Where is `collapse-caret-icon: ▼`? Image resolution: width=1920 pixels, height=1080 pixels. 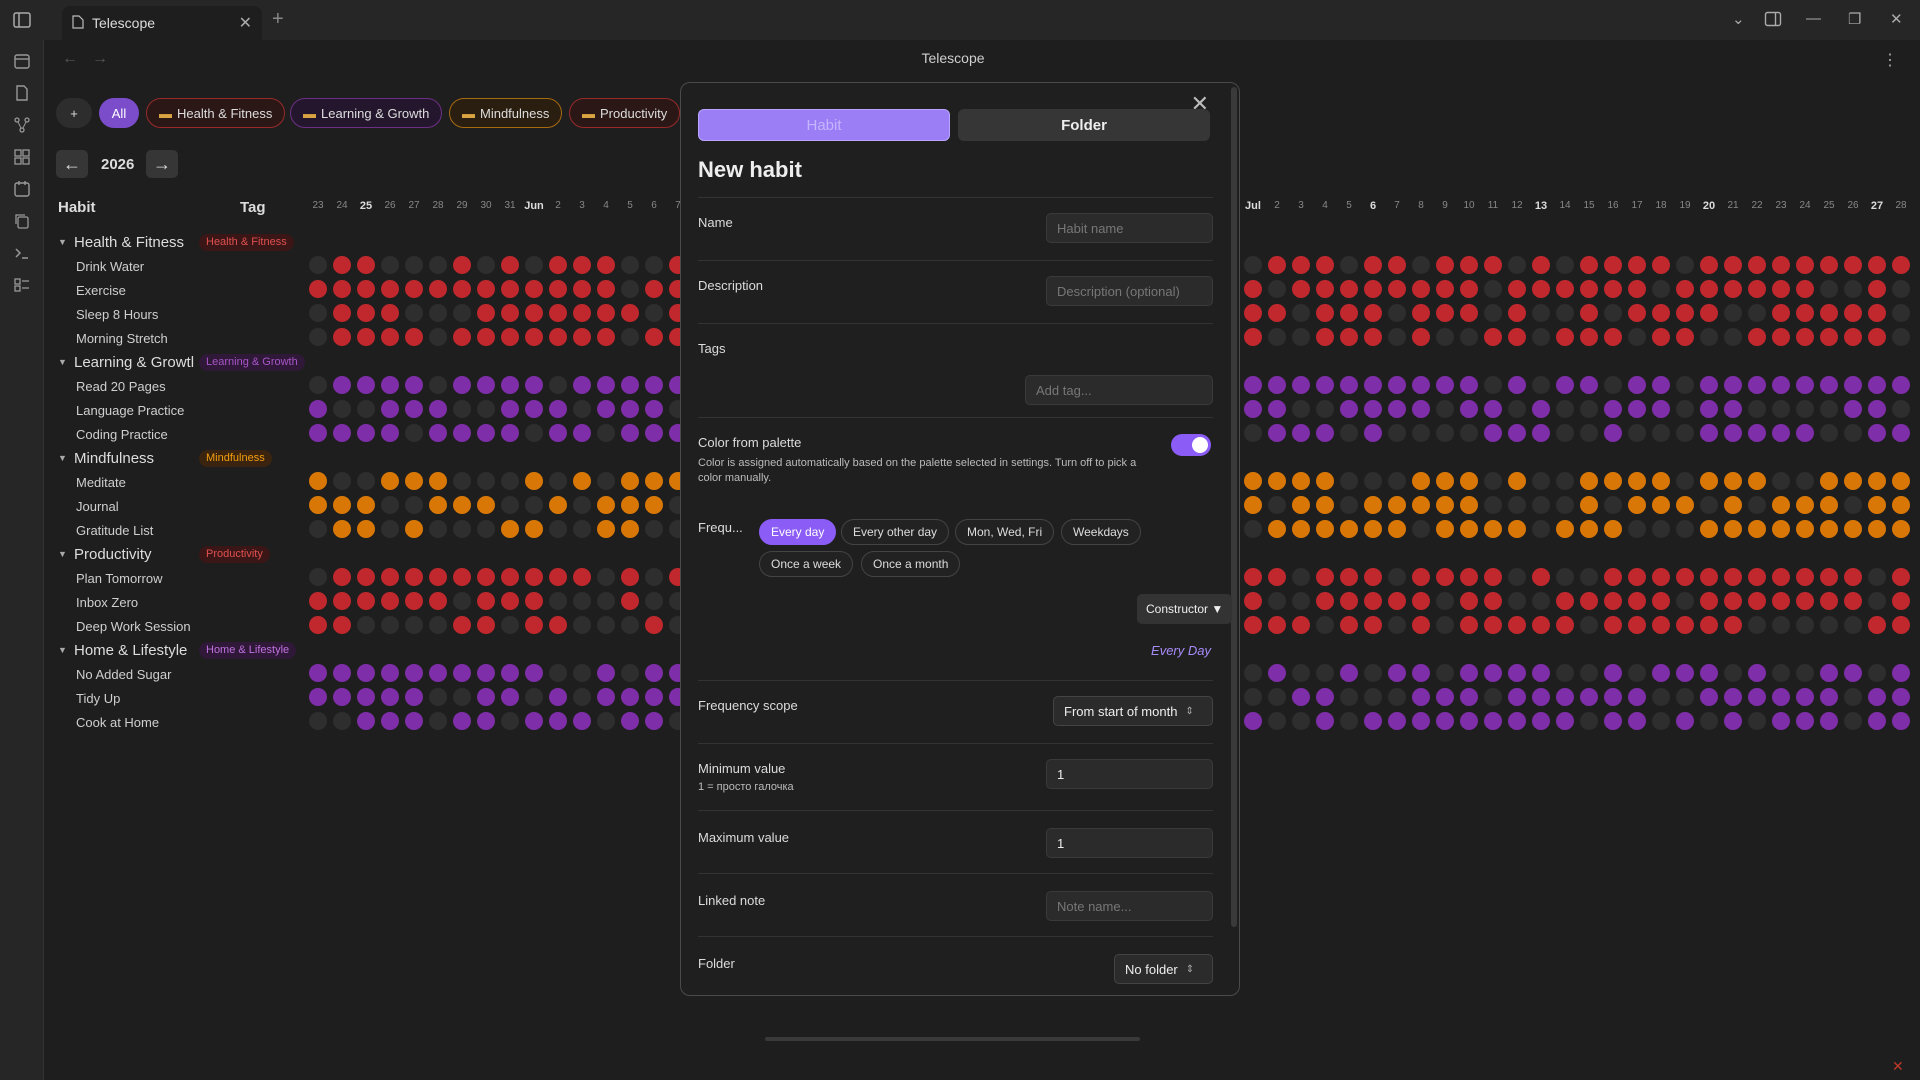
collapse-caret-icon: ▼ is located at coordinates (66, 458).